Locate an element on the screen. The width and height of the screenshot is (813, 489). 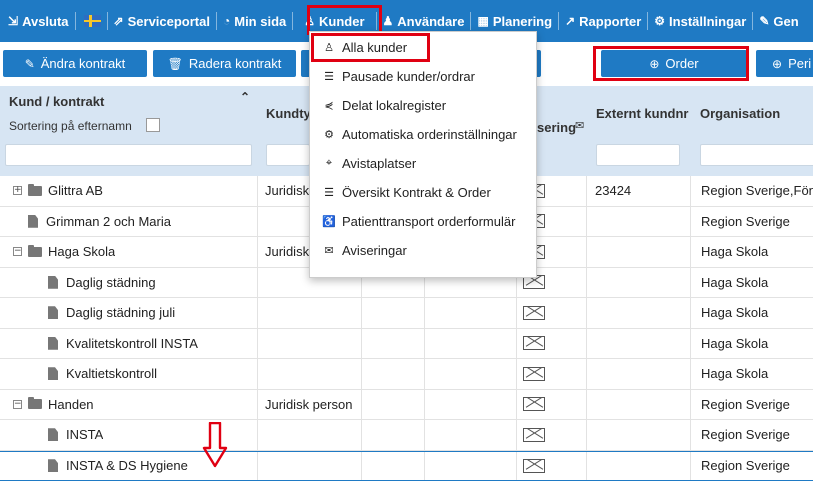
nav-installningar-label: Inställningar is located at coordinates (708, 21).